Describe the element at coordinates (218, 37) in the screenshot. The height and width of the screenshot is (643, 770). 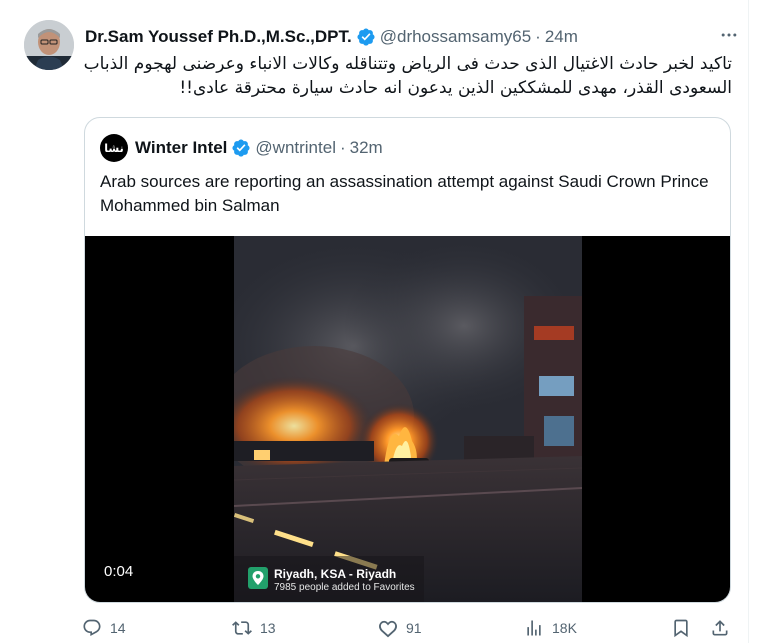
I see `author-name: Dr.Sam Youssef Ph.D.,M.Sc.,DPT.` at that location.